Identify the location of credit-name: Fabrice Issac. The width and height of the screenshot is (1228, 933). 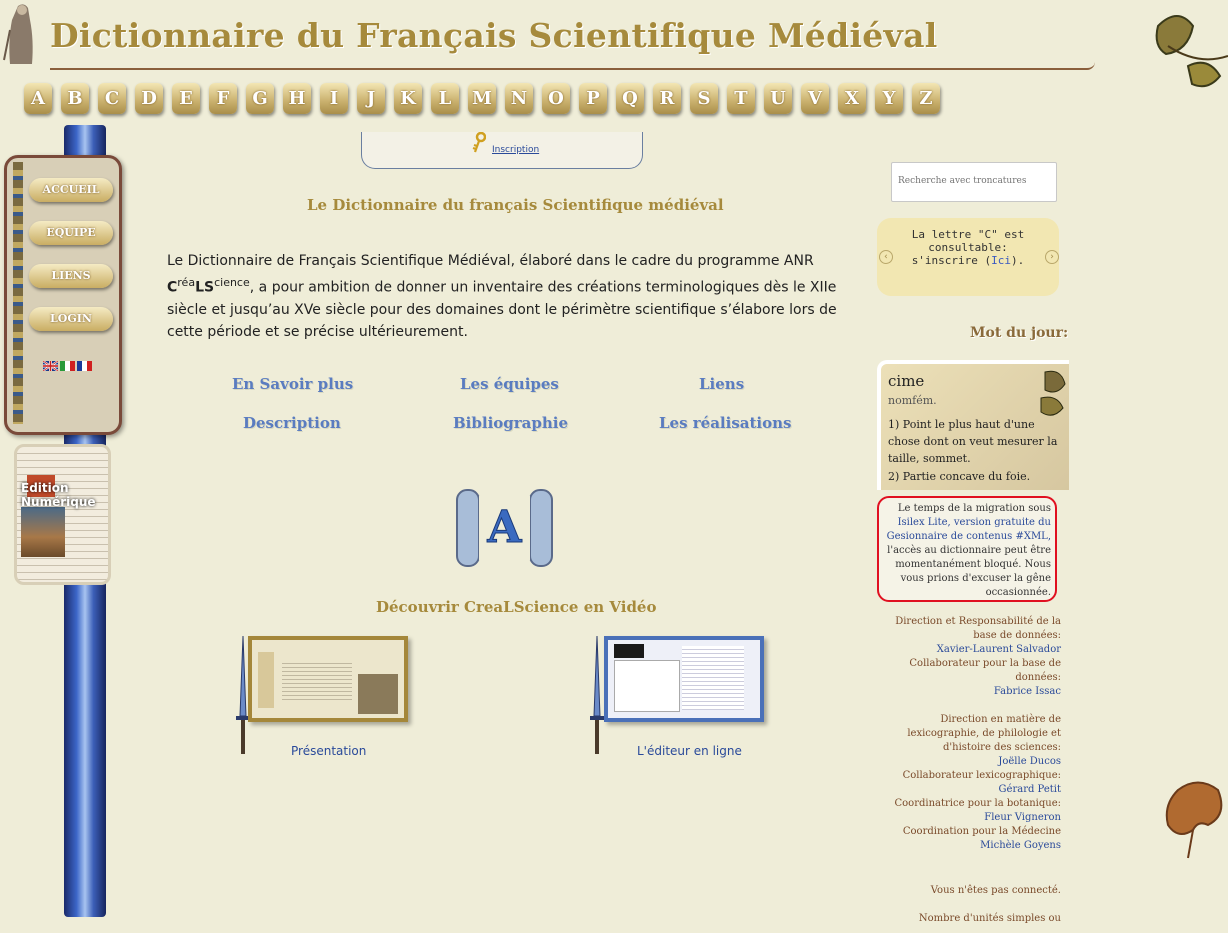
(970, 692).